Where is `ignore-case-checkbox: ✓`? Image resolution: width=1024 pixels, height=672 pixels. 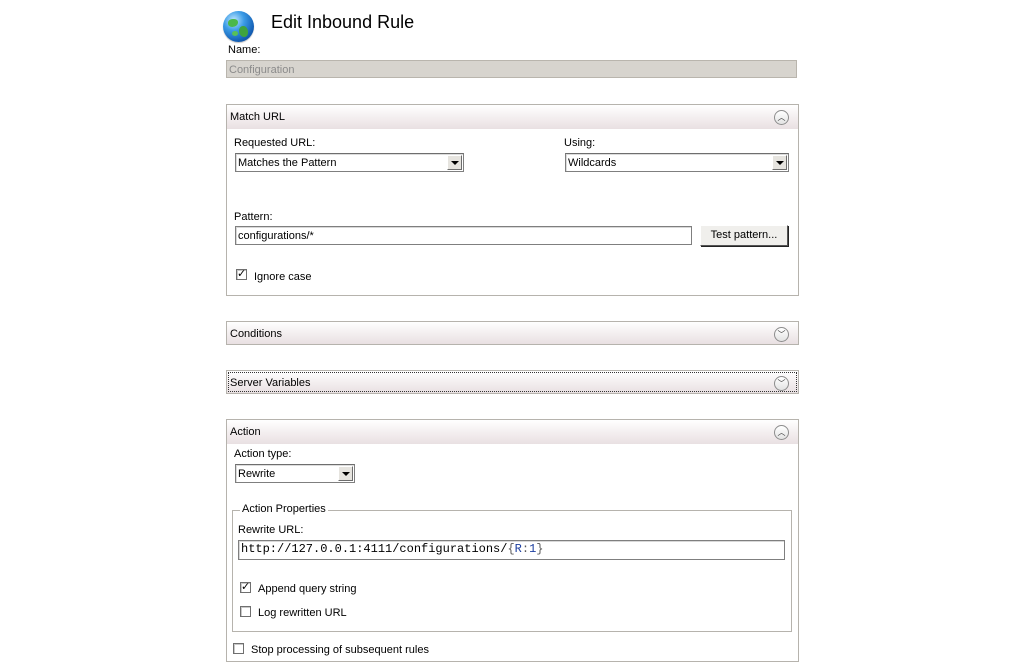 ignore-case-checkbox: ✓ is located at coordinates (241, 274).